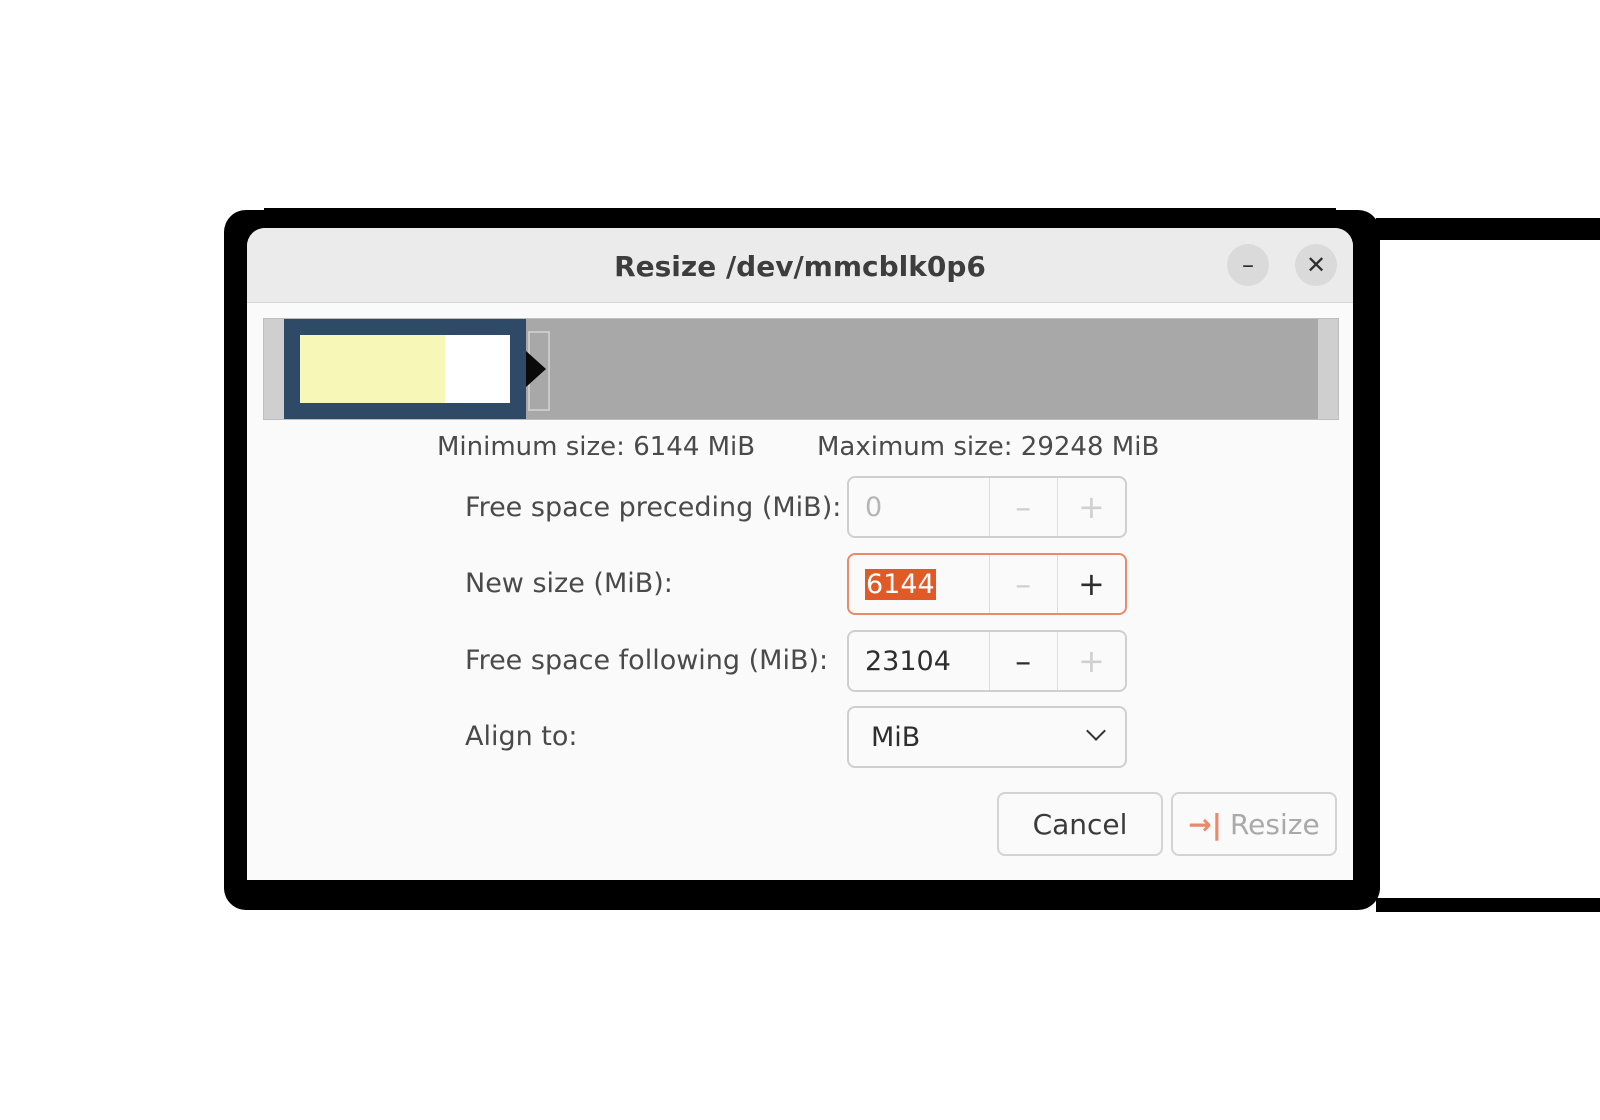 Image resolution: width=1600 pixels, height=1120 pixels. Describe the element at coordinates (647, 660) in the screenshot. I see `free-space-following-label: Free space following (MiB):` at that location.